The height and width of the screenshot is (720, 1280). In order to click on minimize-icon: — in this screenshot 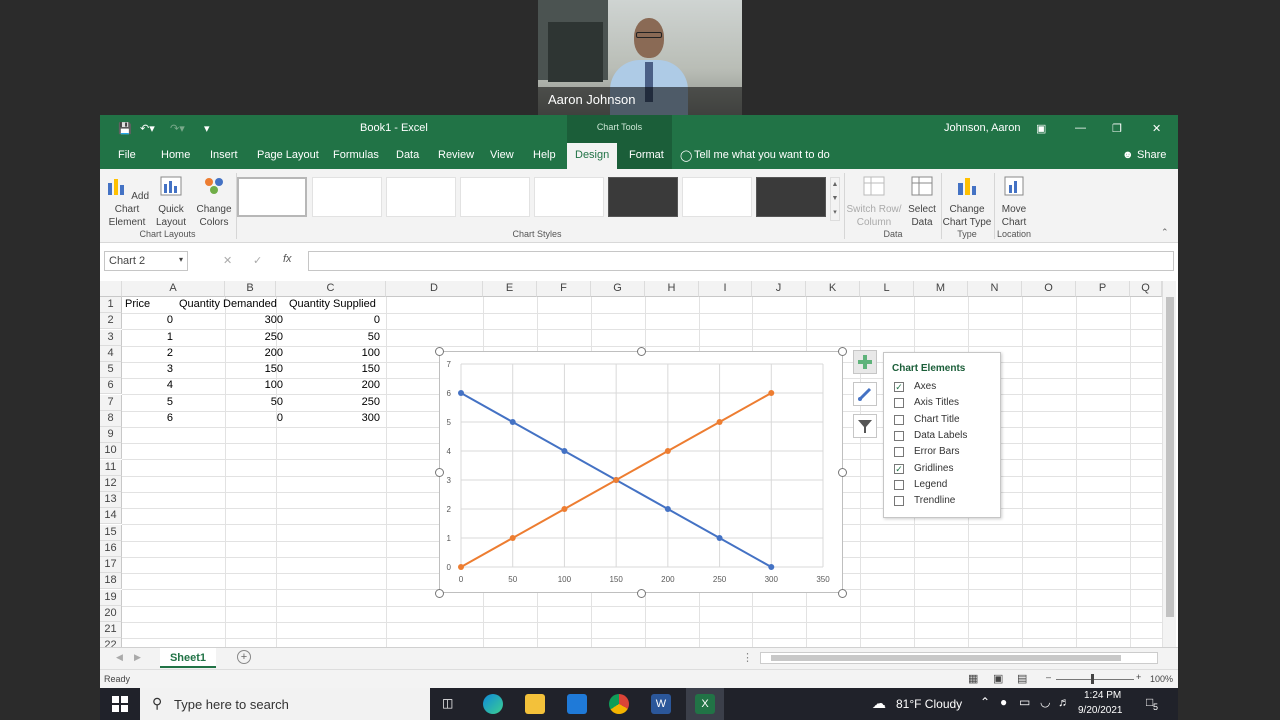, I will do `click(1080, 128)`.